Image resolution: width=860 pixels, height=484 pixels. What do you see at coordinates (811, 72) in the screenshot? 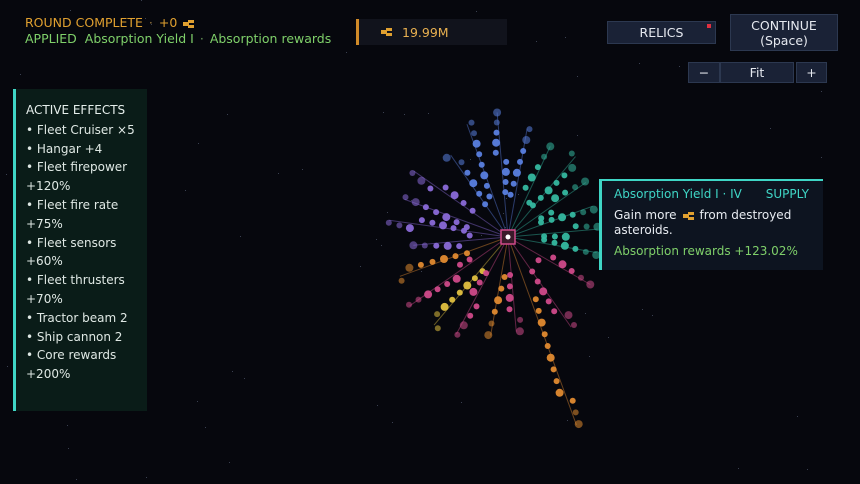
I see `zoom-in-button: +` at bounding box center [811, 72].